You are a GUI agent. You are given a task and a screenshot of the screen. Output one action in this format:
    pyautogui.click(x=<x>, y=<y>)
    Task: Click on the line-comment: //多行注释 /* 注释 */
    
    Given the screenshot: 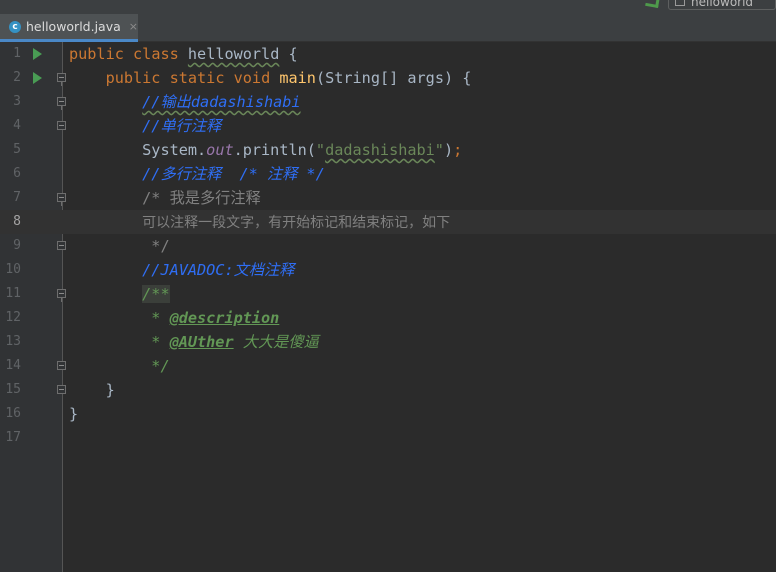 What is the action you would take?
    pyautogui.click(x=233, y=174)
    